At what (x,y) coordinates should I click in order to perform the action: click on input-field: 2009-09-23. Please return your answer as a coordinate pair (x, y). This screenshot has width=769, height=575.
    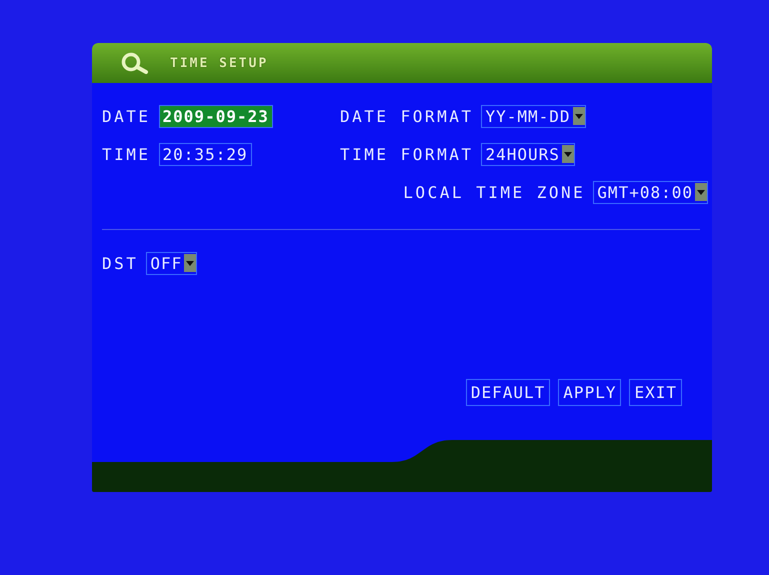
    Looking at the image, I should click on (215, 116).